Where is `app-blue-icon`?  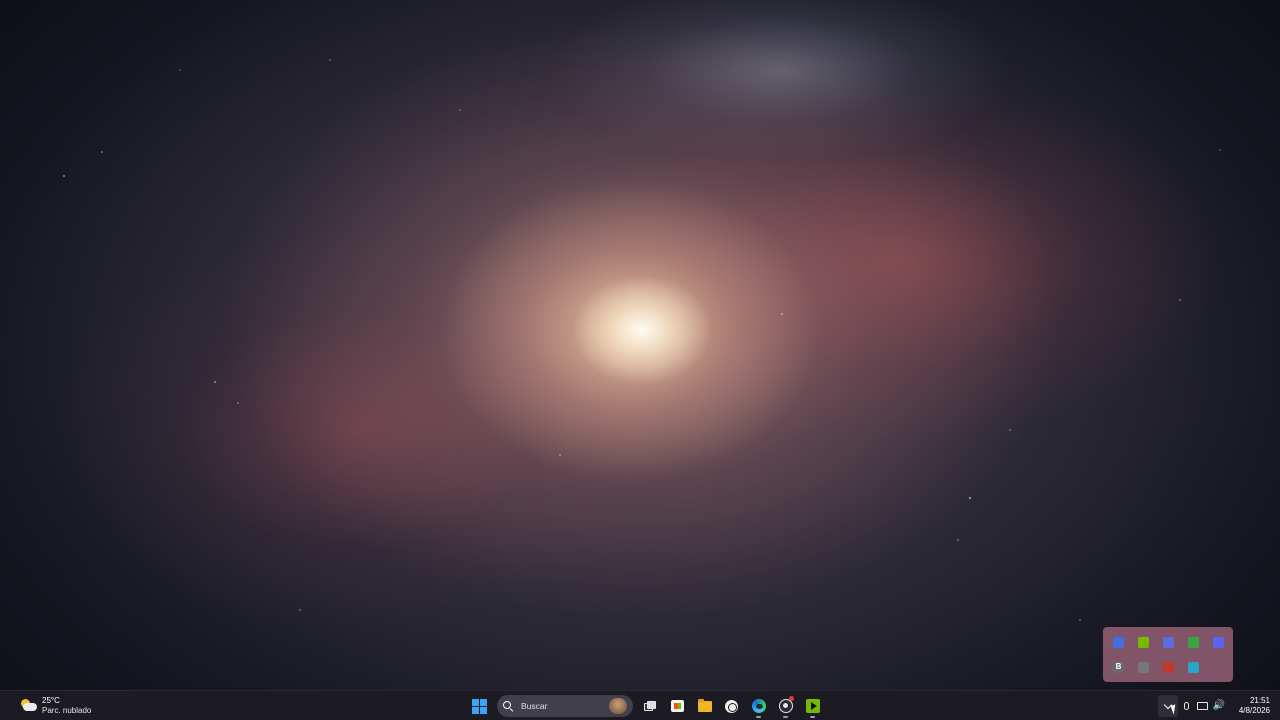 app-blue-icon is located at coordinates (1118, 642).